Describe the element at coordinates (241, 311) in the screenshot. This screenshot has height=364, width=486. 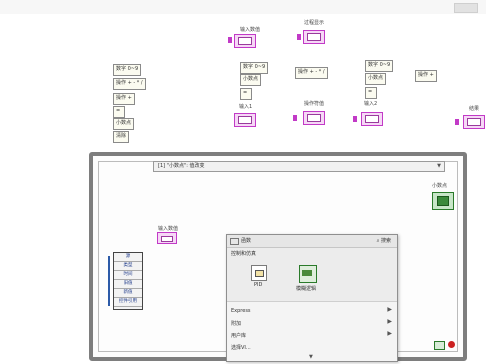
I see `palette-row-express: Express` at that location.